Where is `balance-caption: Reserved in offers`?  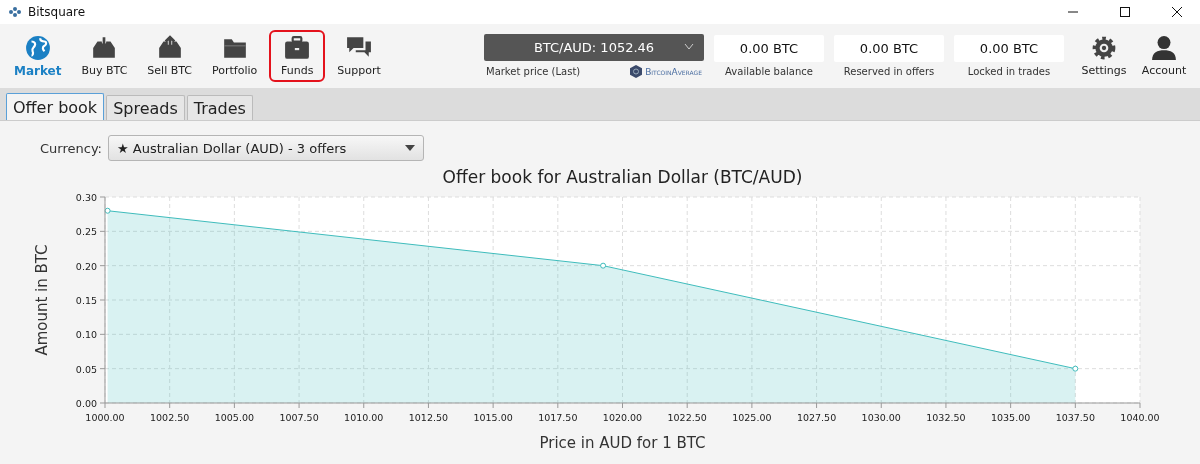
balance-caption: Reserved in offers is located at coordinates (889, 71).